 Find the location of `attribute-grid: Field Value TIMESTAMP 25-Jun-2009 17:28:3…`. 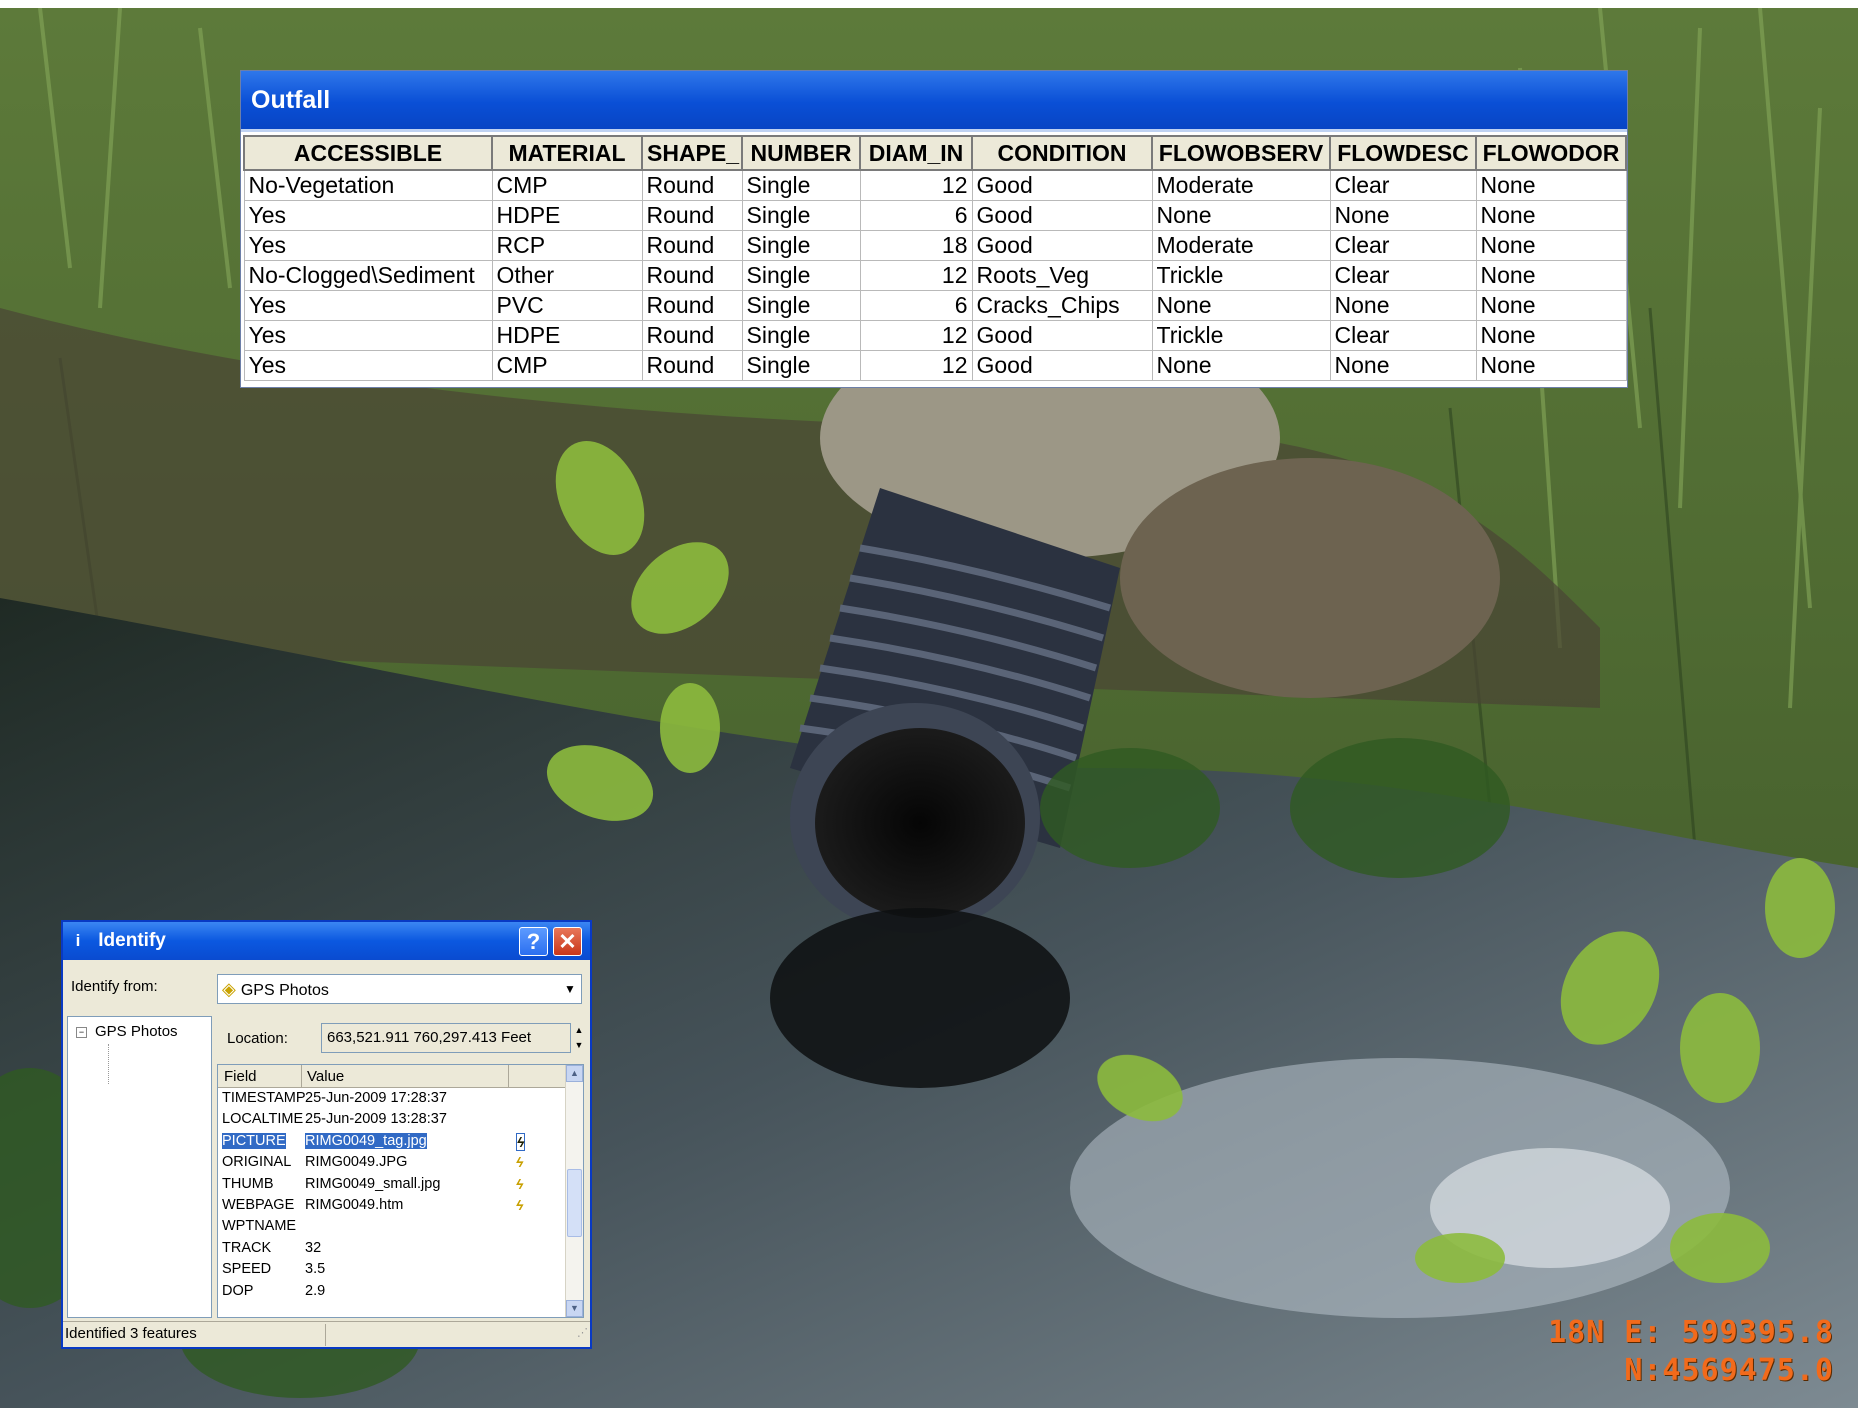

attribute-grid: Field Value TIMESTAMP 25-Jun-2009 17:28:3… is located at coordinates (400, 1191).